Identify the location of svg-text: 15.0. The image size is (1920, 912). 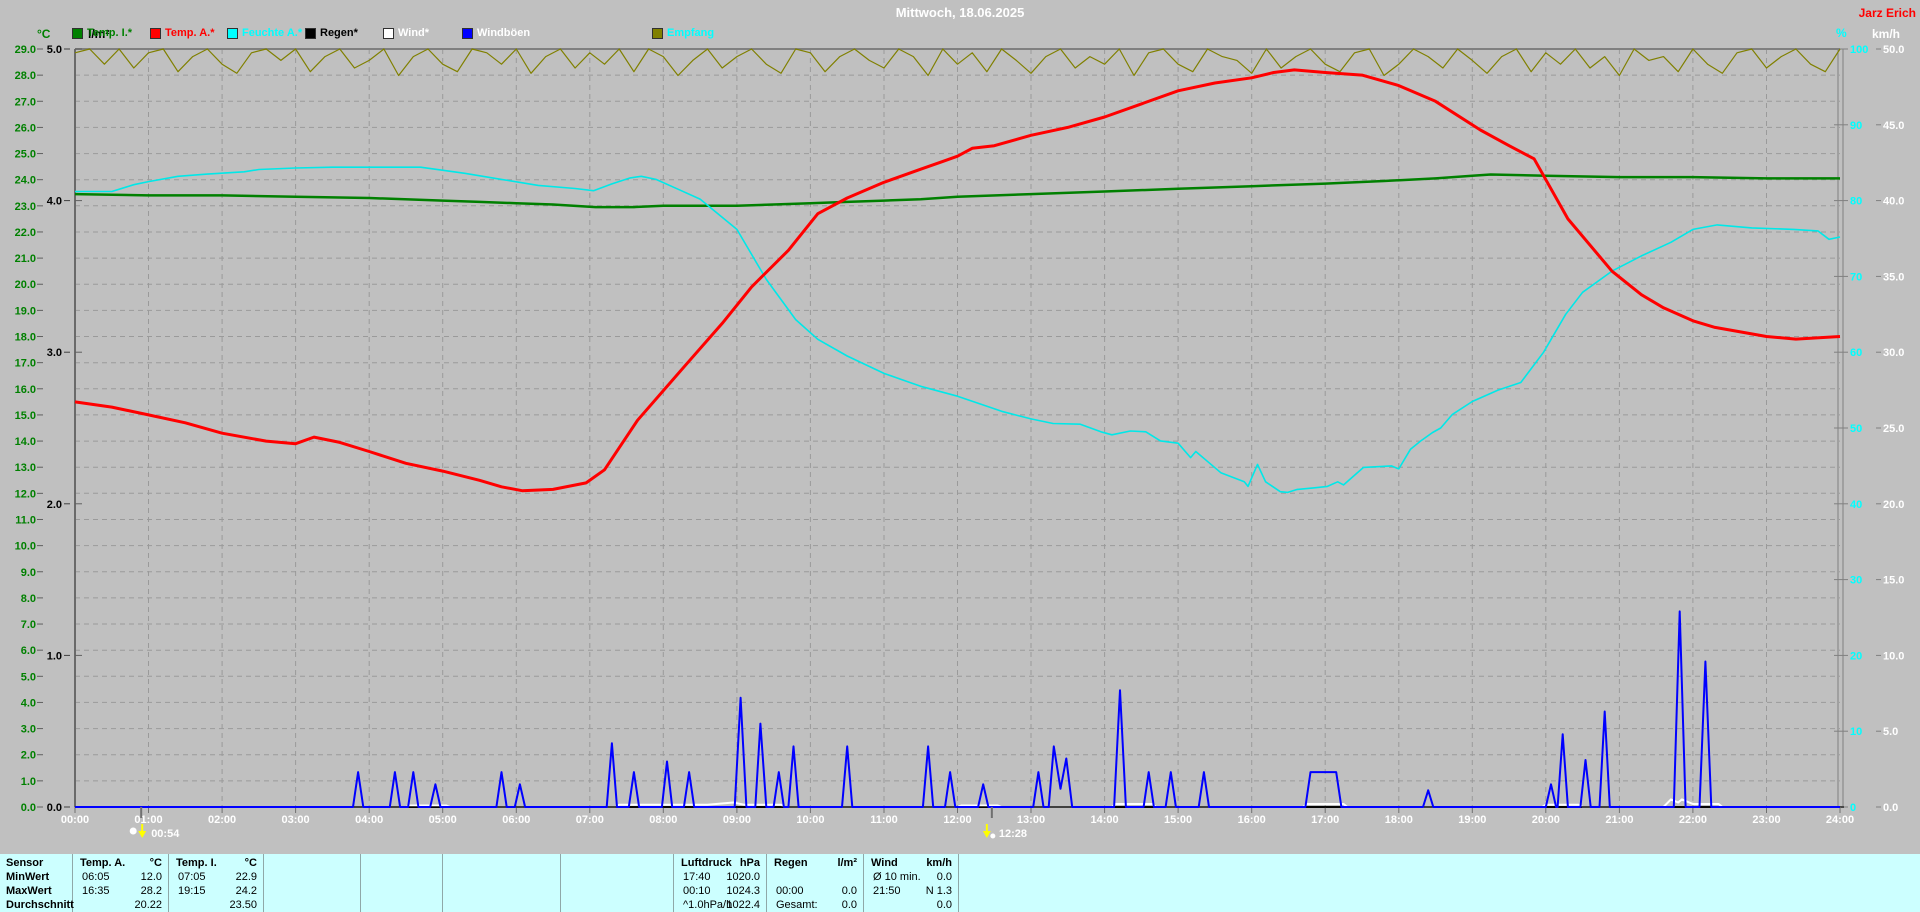
(25, 416).